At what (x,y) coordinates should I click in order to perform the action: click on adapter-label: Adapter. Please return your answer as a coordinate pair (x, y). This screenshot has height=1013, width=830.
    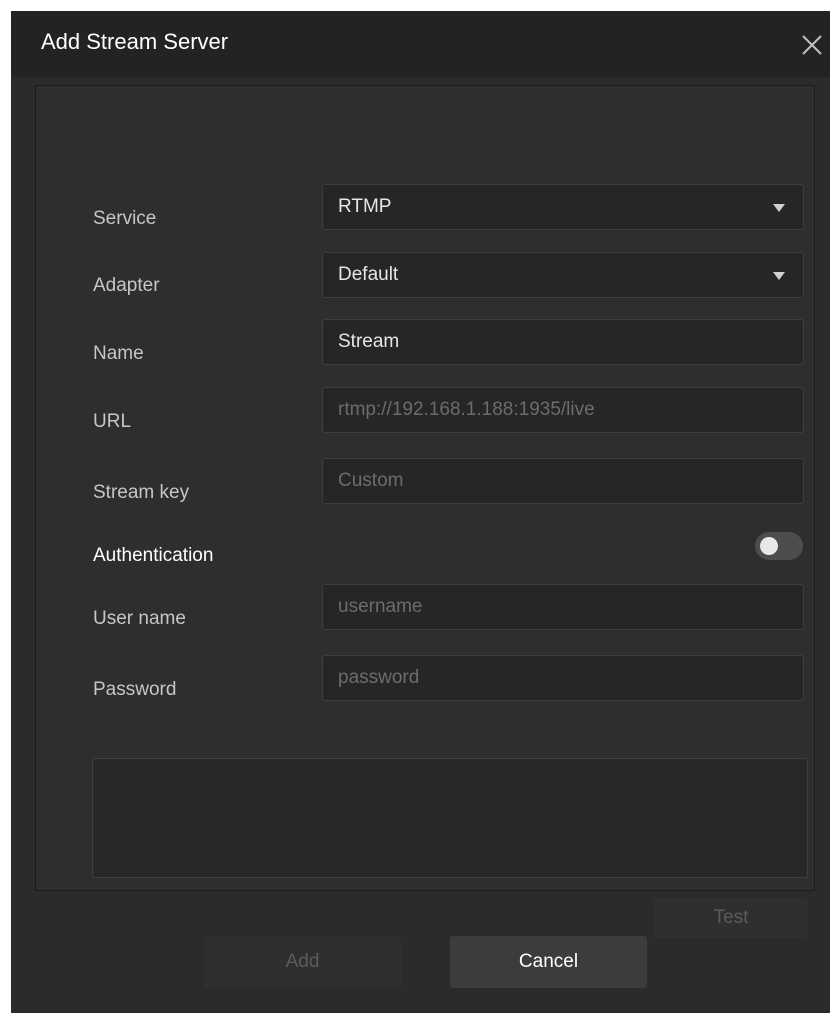
    Looking at the image, I should click on (126, 285).